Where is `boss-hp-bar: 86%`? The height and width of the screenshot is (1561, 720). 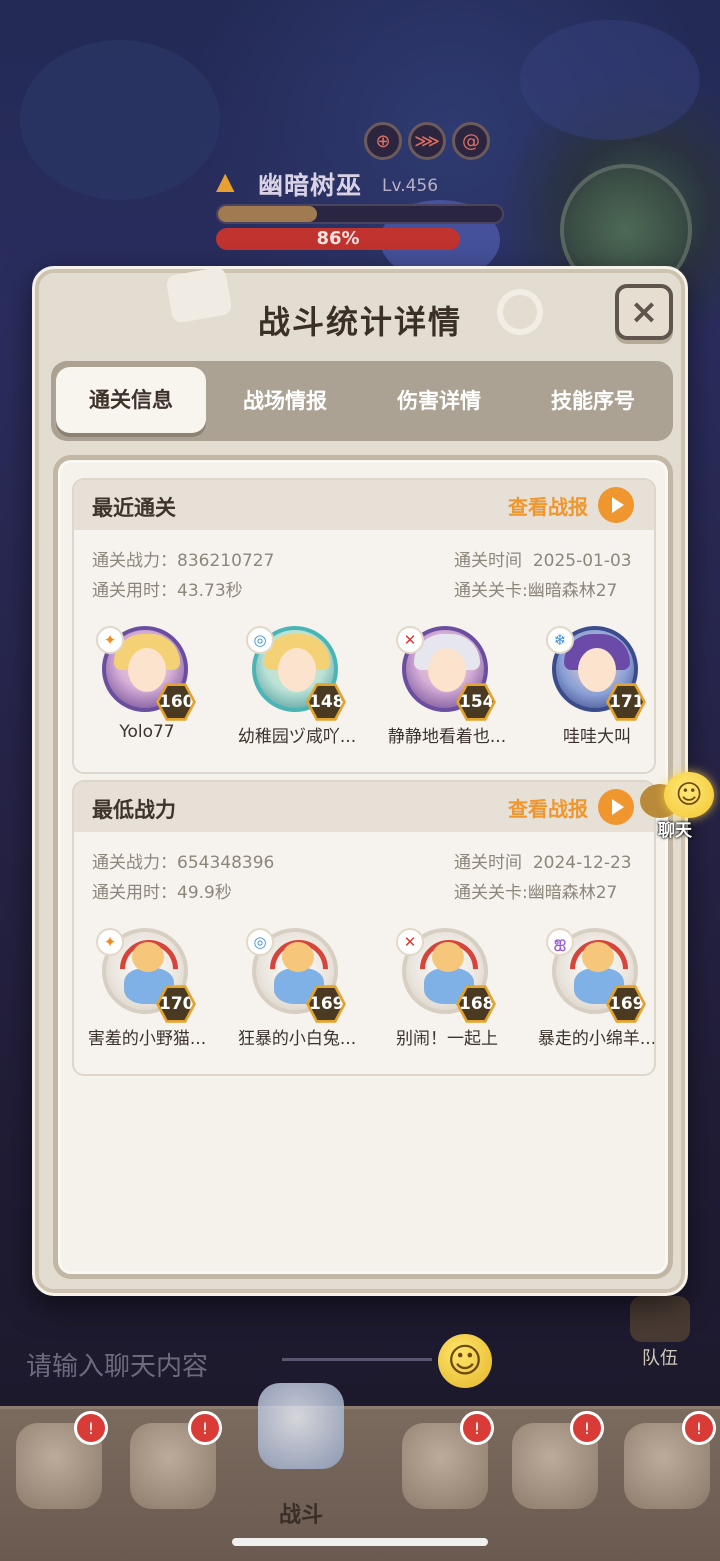
boss-hp-bar: 86% is located at coordinates (338, 239).